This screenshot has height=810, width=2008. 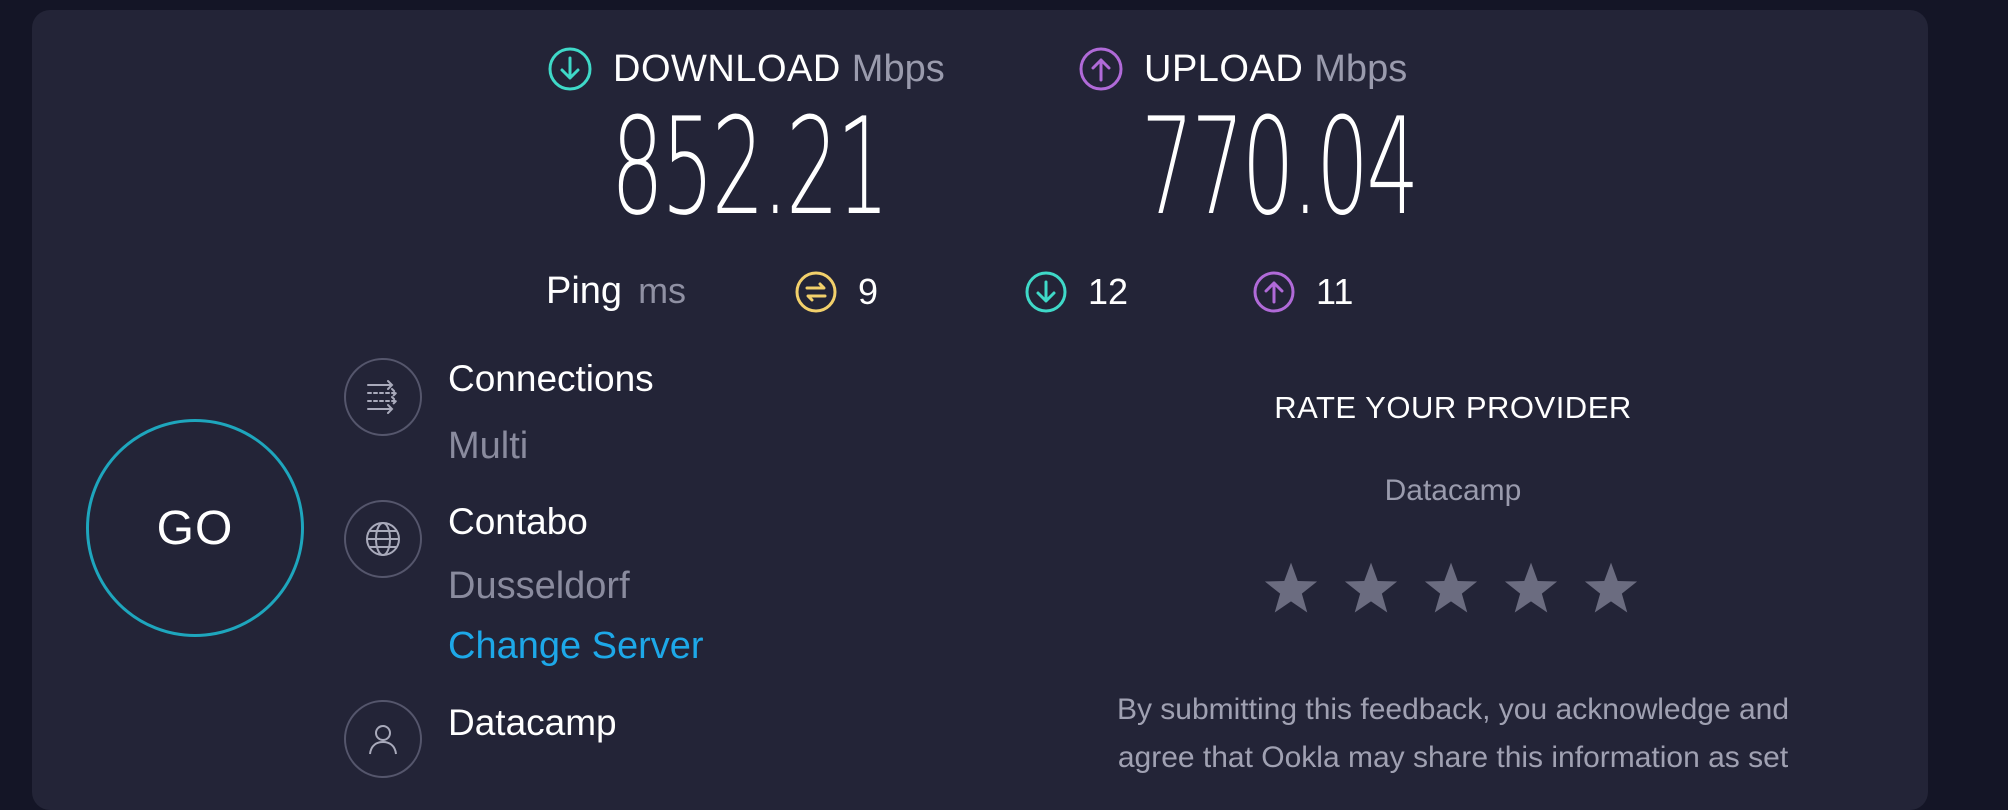 I want to click on go-button: GO, so click(x=195, y=528).